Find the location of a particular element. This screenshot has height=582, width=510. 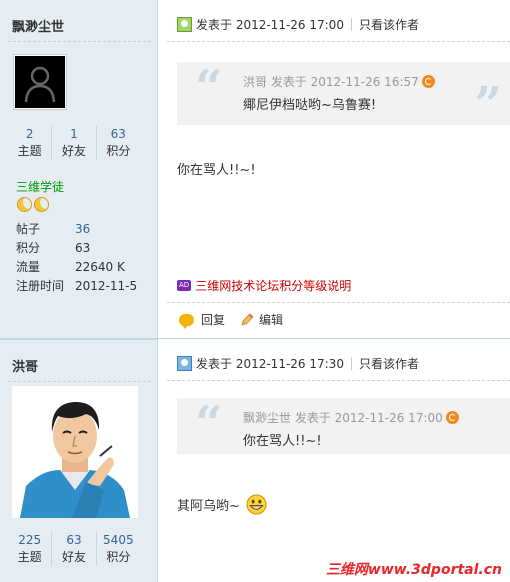

quote-block: “ 洪哥 发表于 2012-11-26 16:57 鄊尼伊档哒哟~乌鲁赛! ” is located at coordinates (343, 94).